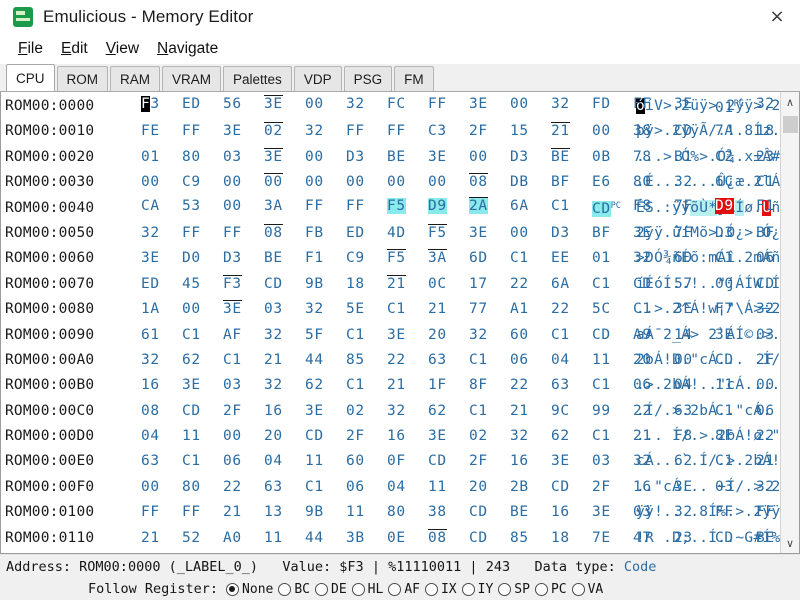 The height and width of the screenshot is (600, 800). I want to click on hex-byte: 5C, so click(612, 309).